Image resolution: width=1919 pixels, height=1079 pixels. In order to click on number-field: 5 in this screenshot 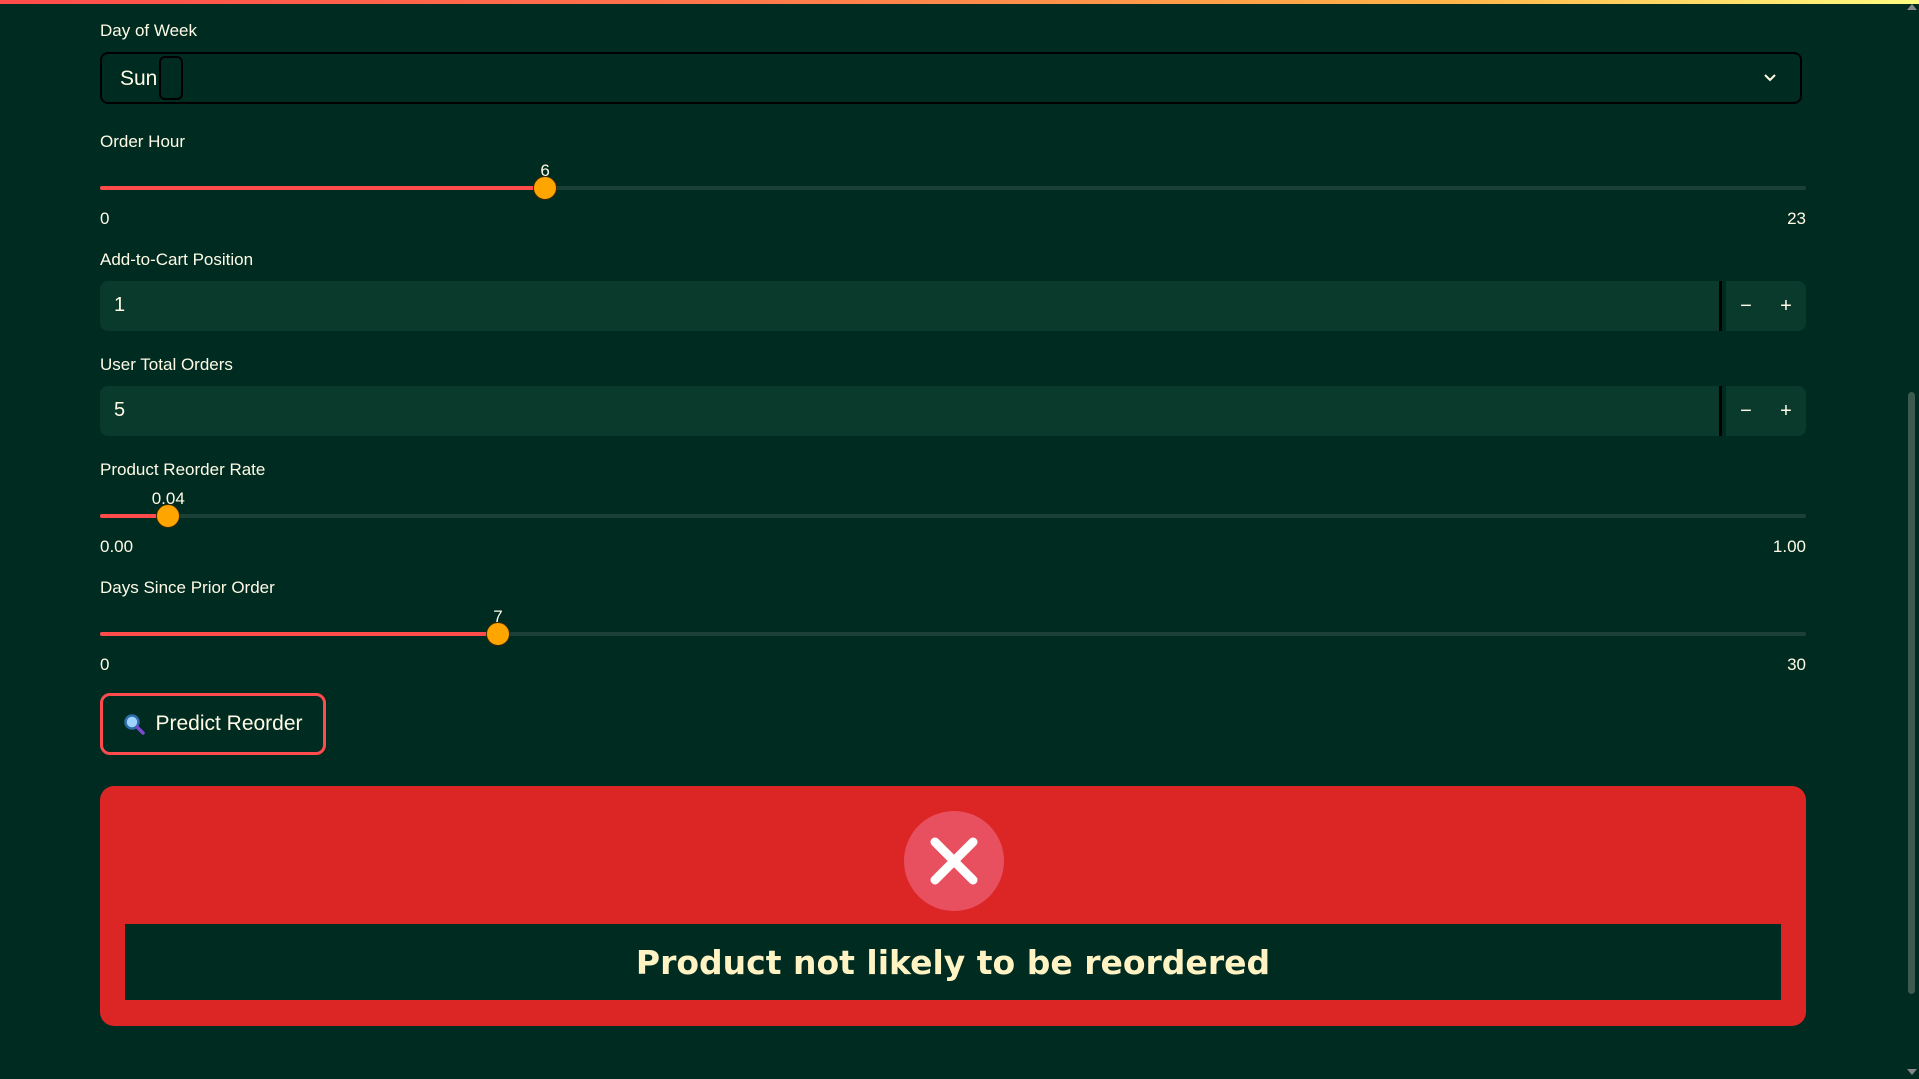, I will do `click(911, 411)`.